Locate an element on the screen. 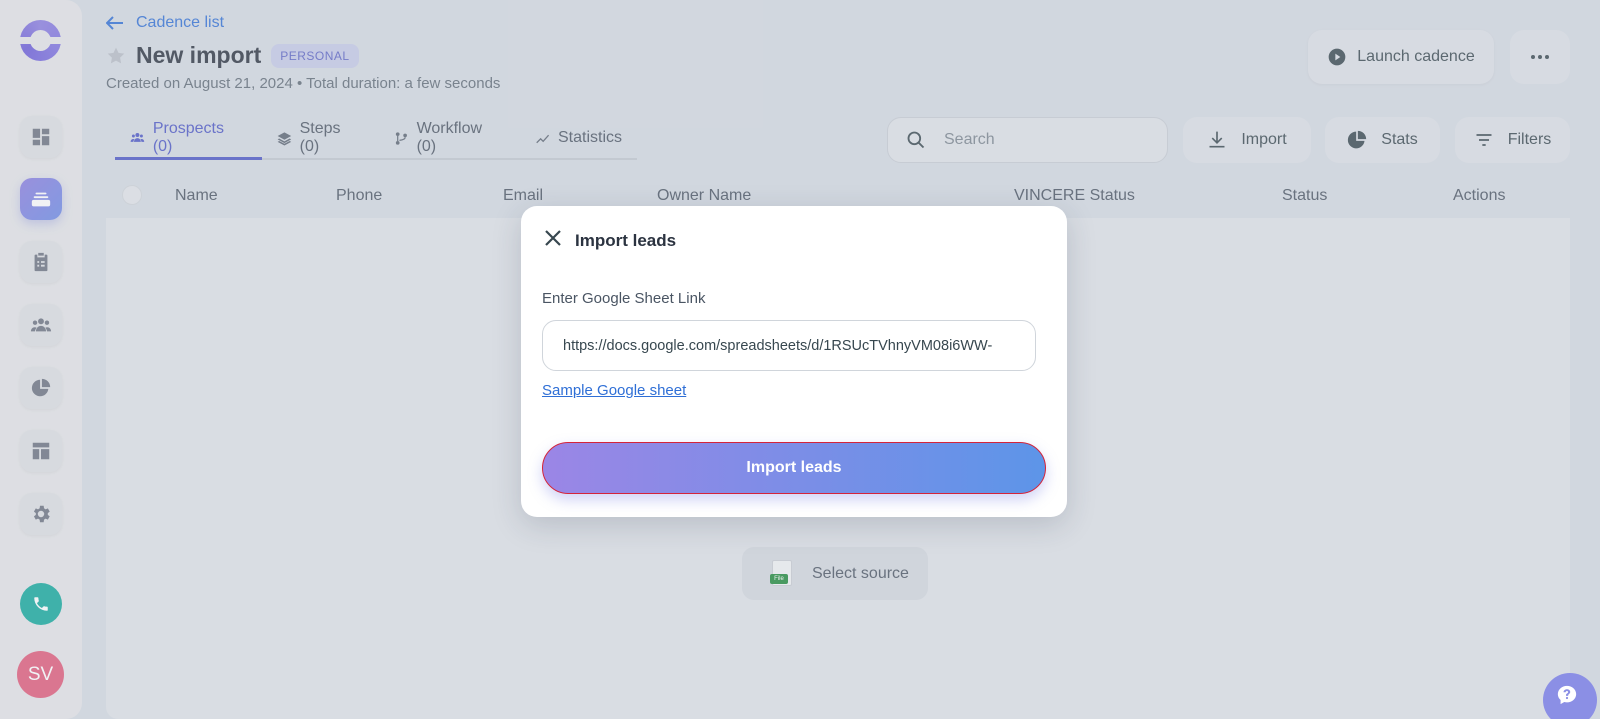 The height and width of the screenshot is (719, 1600). modal-header: Import leads is located at coordinates (609, 240).